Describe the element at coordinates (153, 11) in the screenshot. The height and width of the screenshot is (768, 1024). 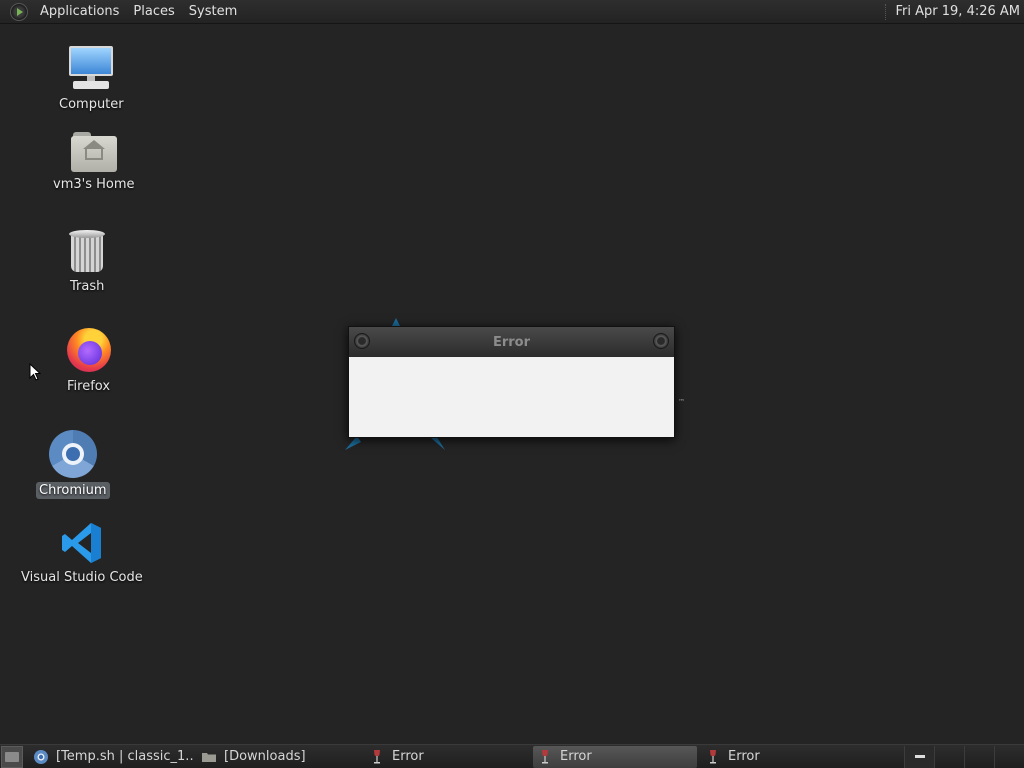
I see `places-menu: Places` at that location.